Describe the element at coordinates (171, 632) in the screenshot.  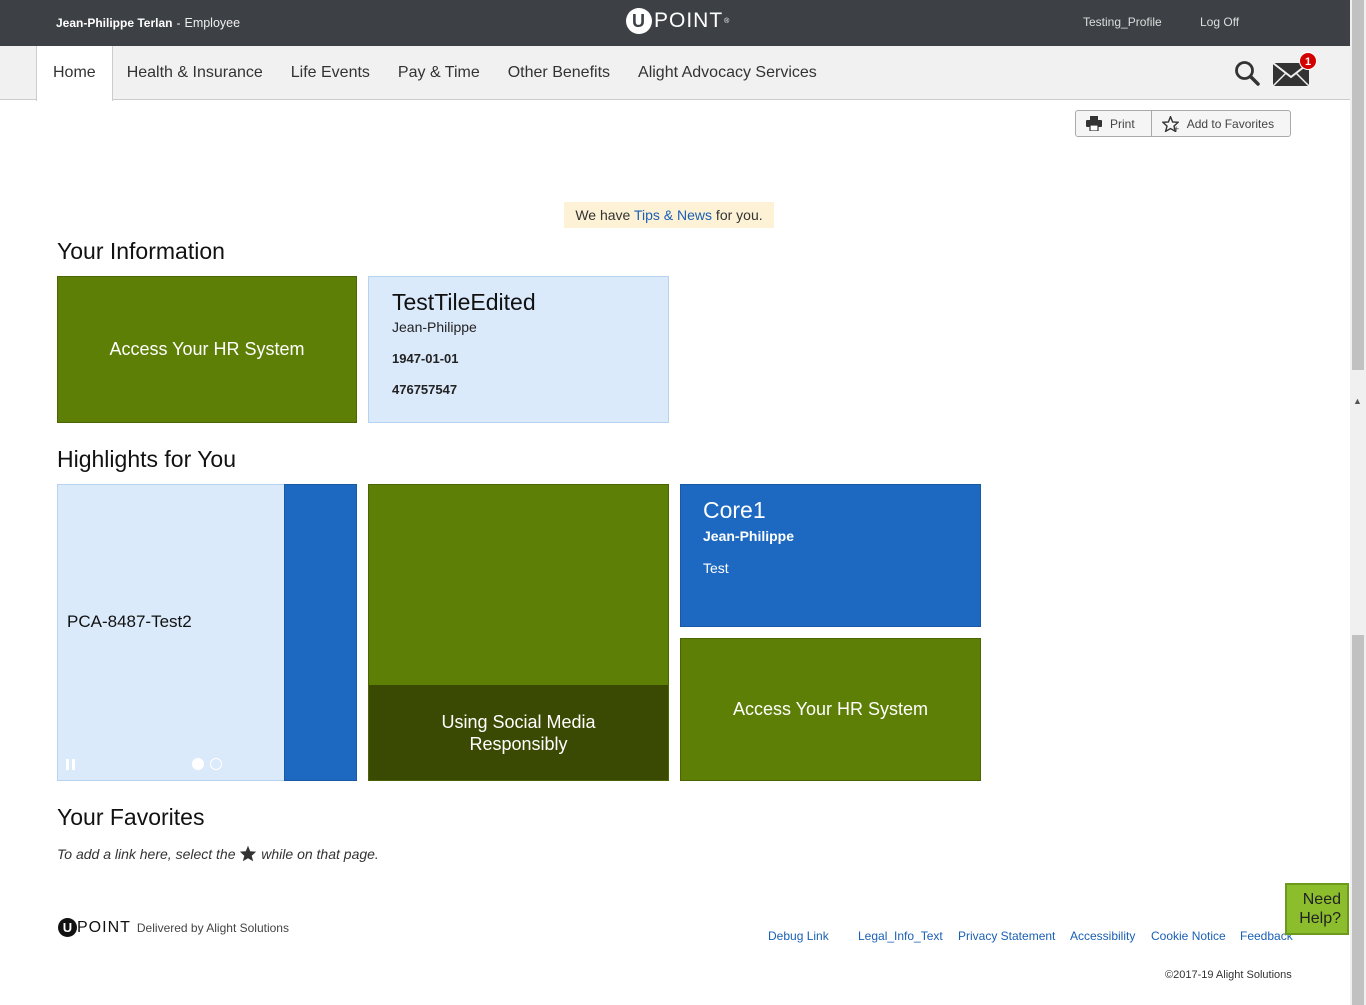
I see `highlights-carousel: PCA-8487-Test2` at that location.